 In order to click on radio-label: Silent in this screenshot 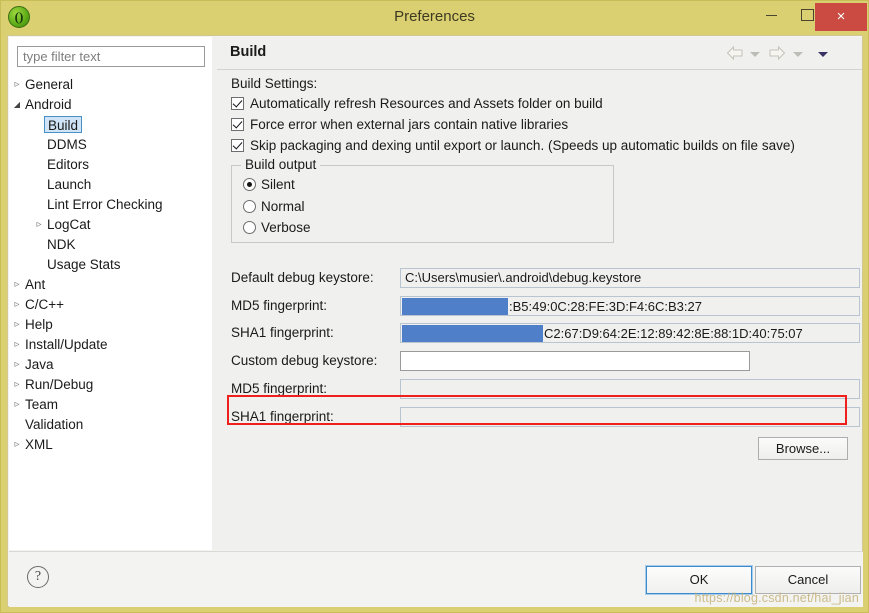, I will do `click(278, 184)`.